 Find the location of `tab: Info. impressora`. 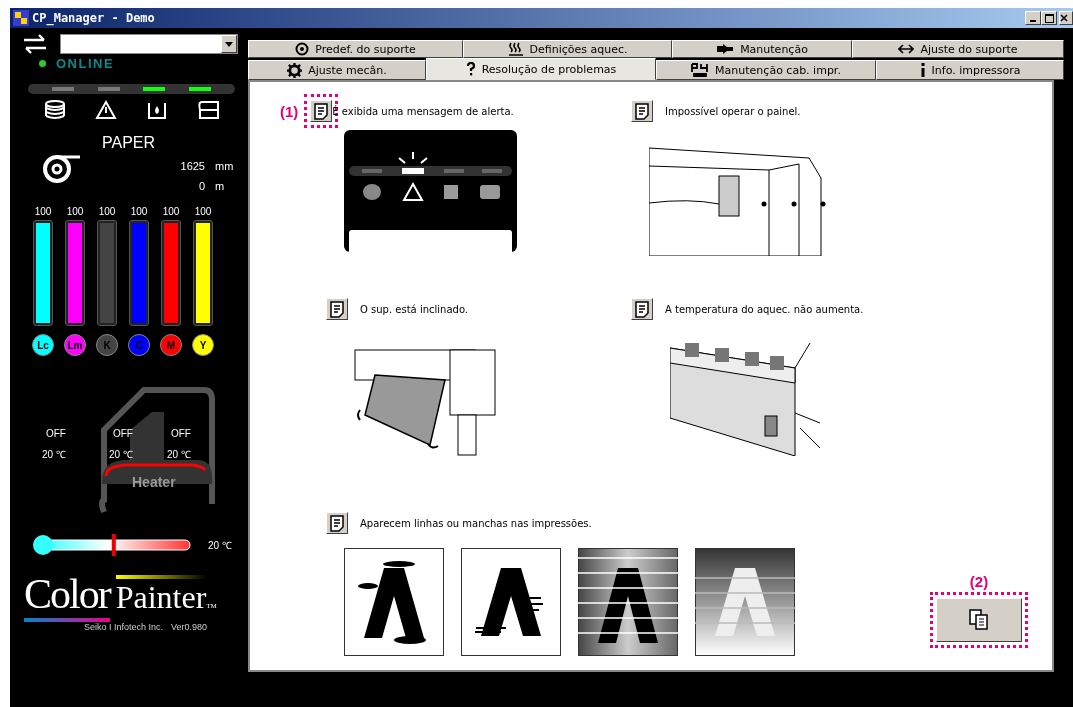

tab: Info. impressora is located at coordinates (970, 70).